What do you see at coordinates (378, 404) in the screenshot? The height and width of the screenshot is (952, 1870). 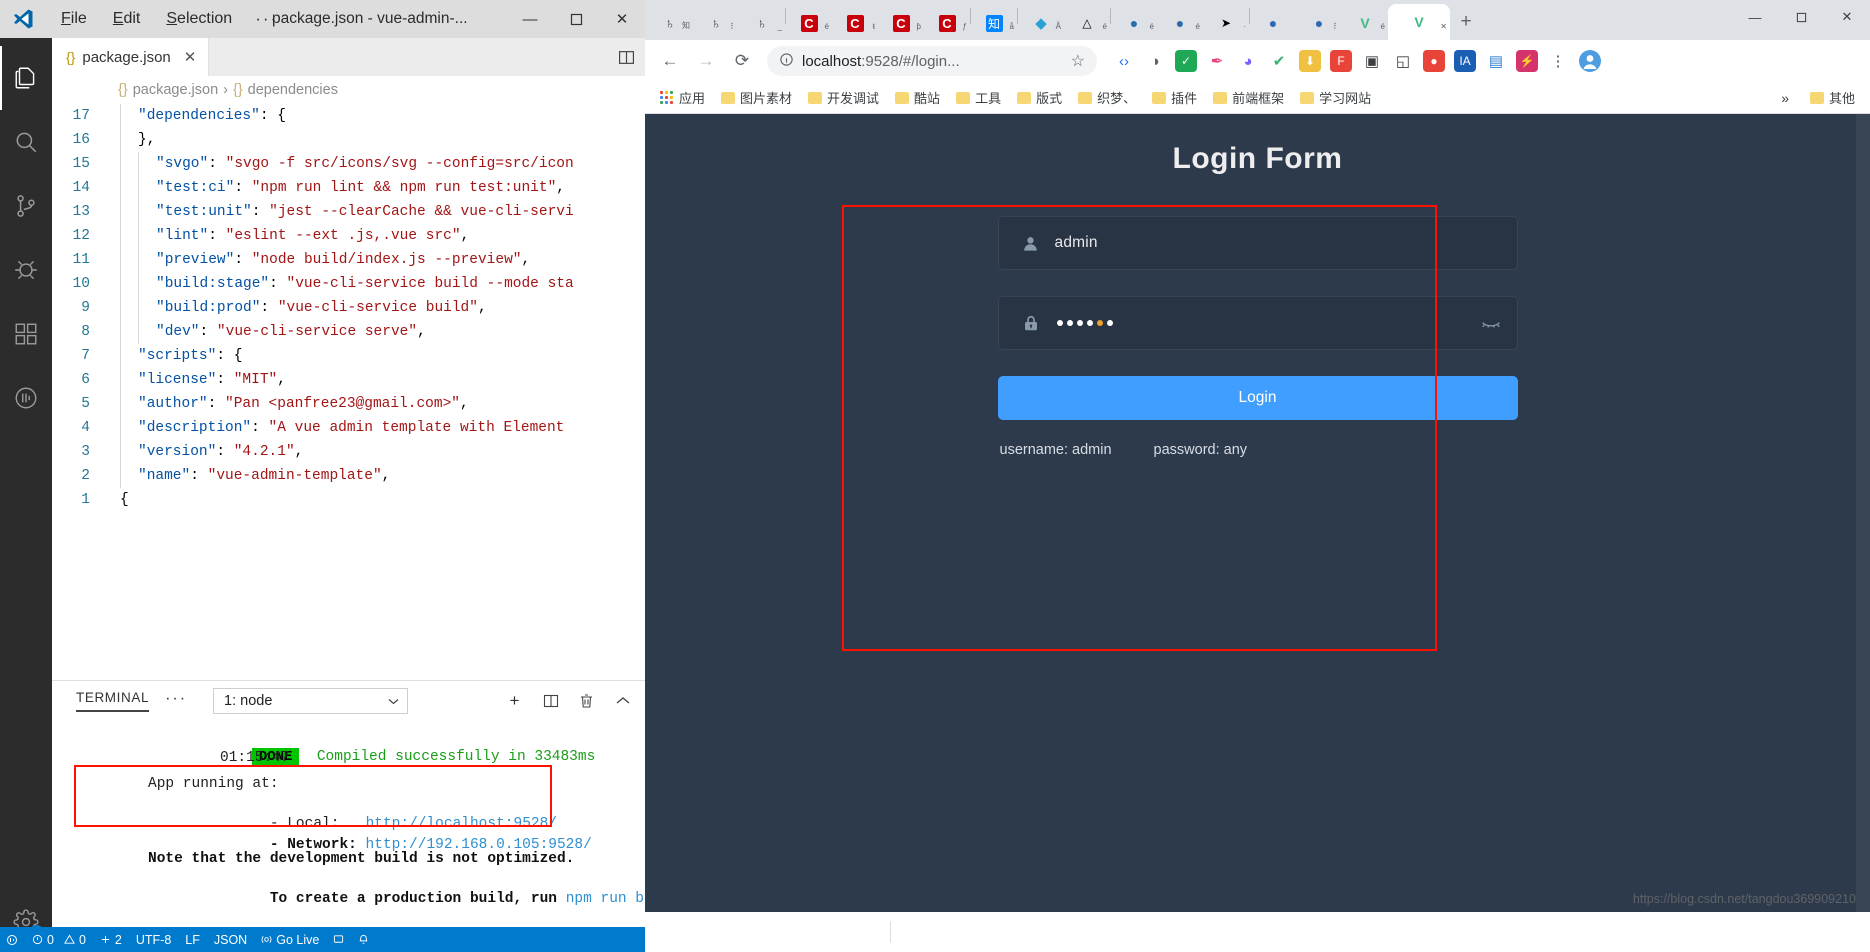 I see `code-text: "author": "Pan <panfree23@gmail.com>",` at bounding box center [378, 404].